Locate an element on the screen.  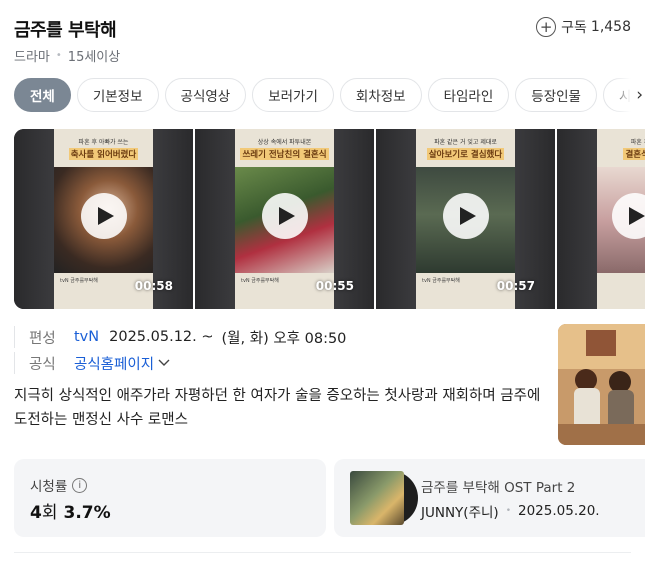
album-art is located at coordinates (384, 498).